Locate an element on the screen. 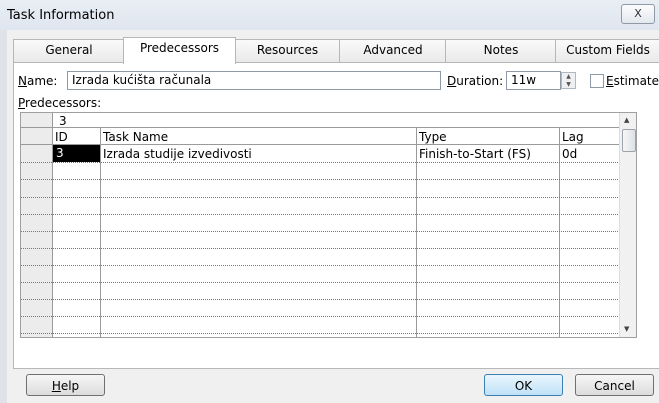 The height and width of the screenshot is (403, 659). tab-notes: Notes is located at coordinates (501, 50).